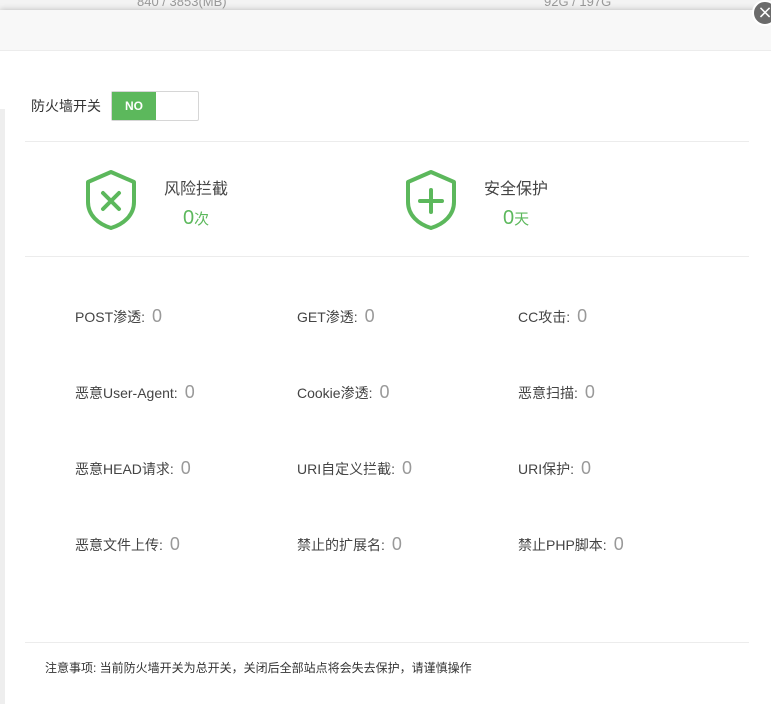 This screenshot has height=704, width=771. What do you see at coordinates (126, 393) in the screenshot?
I see `metric-label: 恶意User-Agent:` at bounding box center [126, 393].